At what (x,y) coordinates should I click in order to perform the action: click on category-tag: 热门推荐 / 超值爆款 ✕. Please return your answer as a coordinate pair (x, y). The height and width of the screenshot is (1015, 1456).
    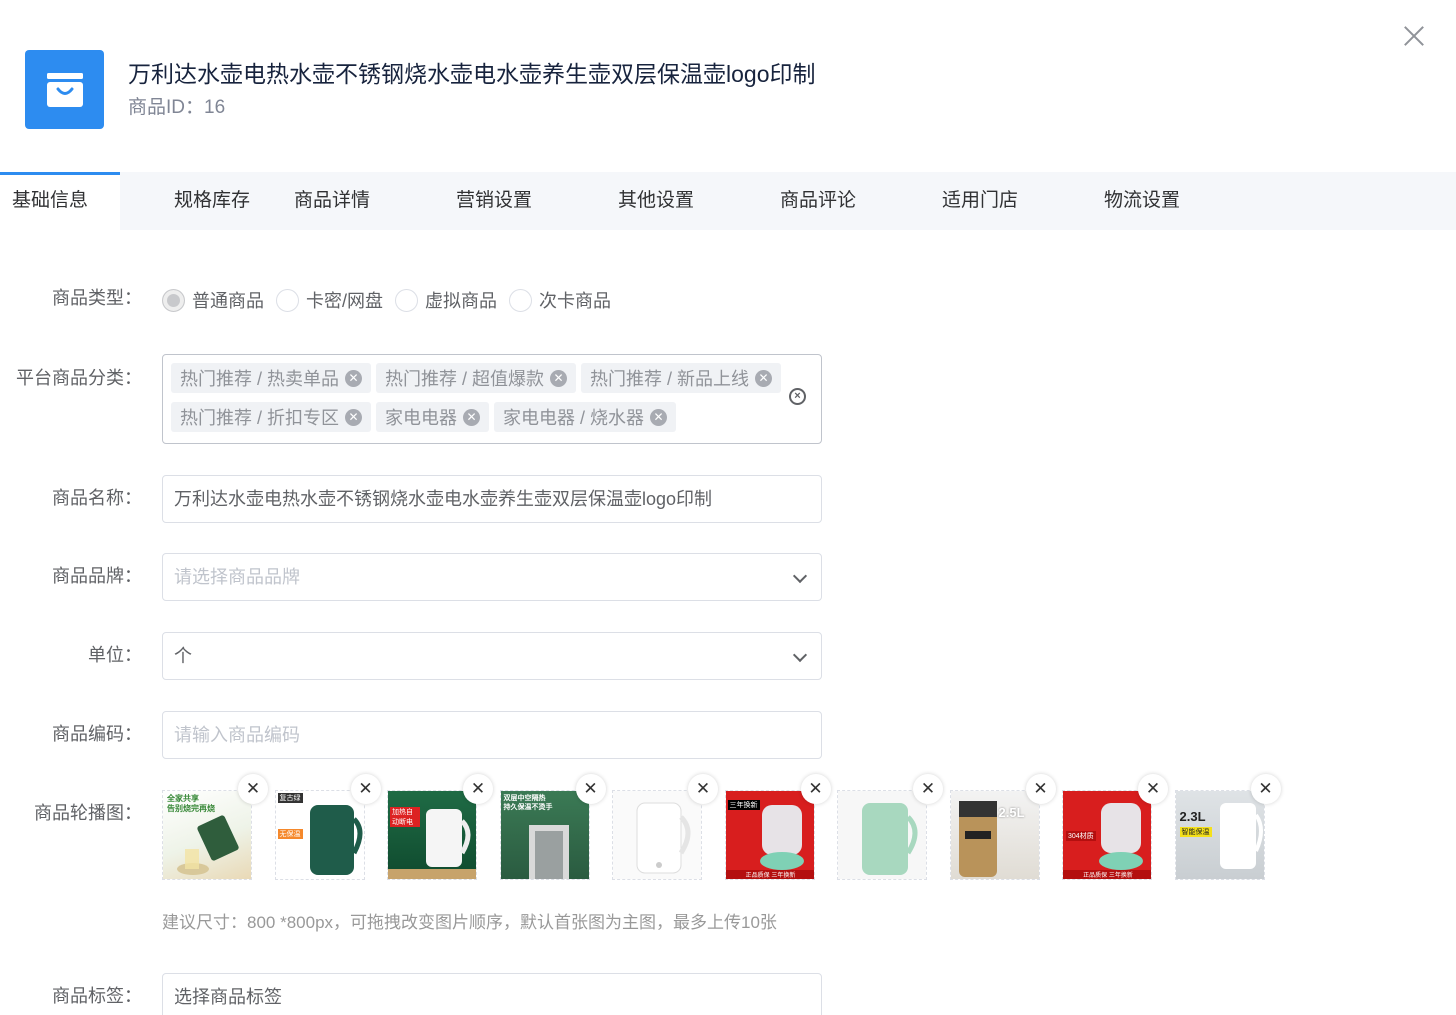
    Looking at the image, I should click on (476, 378).